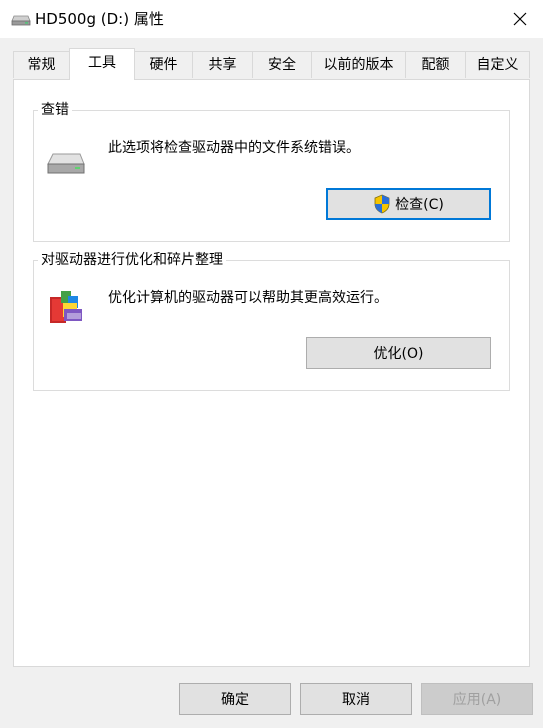  Describe the element at coordinates (358, 64) in the screenshot. I see `tab-previous-versions: 以前的版本` at that location.